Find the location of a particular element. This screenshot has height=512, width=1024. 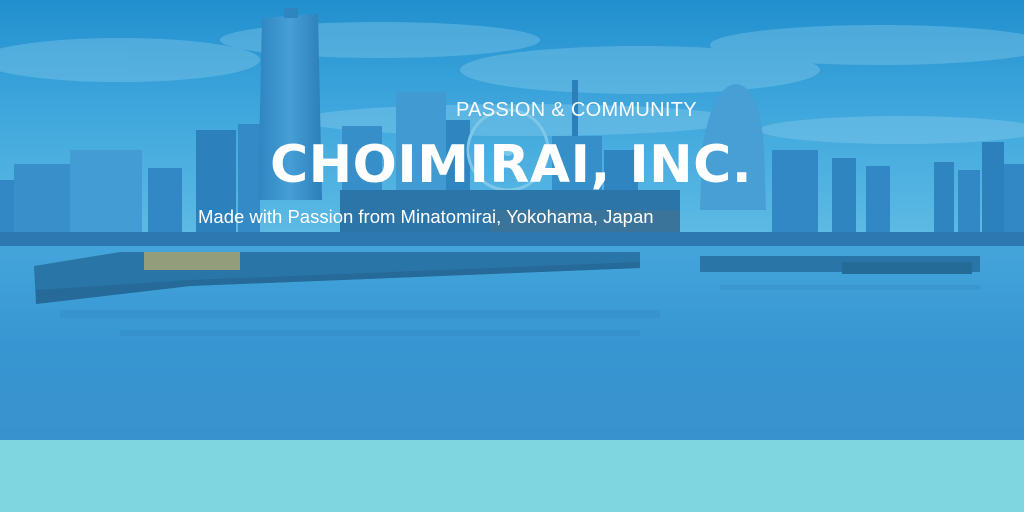

tagline: PASSION & COMMUNITY is located at coordinates (576, 110).